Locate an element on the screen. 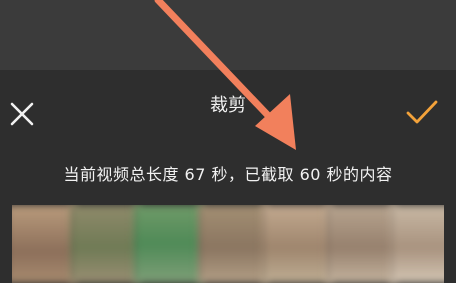 This screenshot has height=283, width=456. checkmark-icon is located at coordinates (422, 112).